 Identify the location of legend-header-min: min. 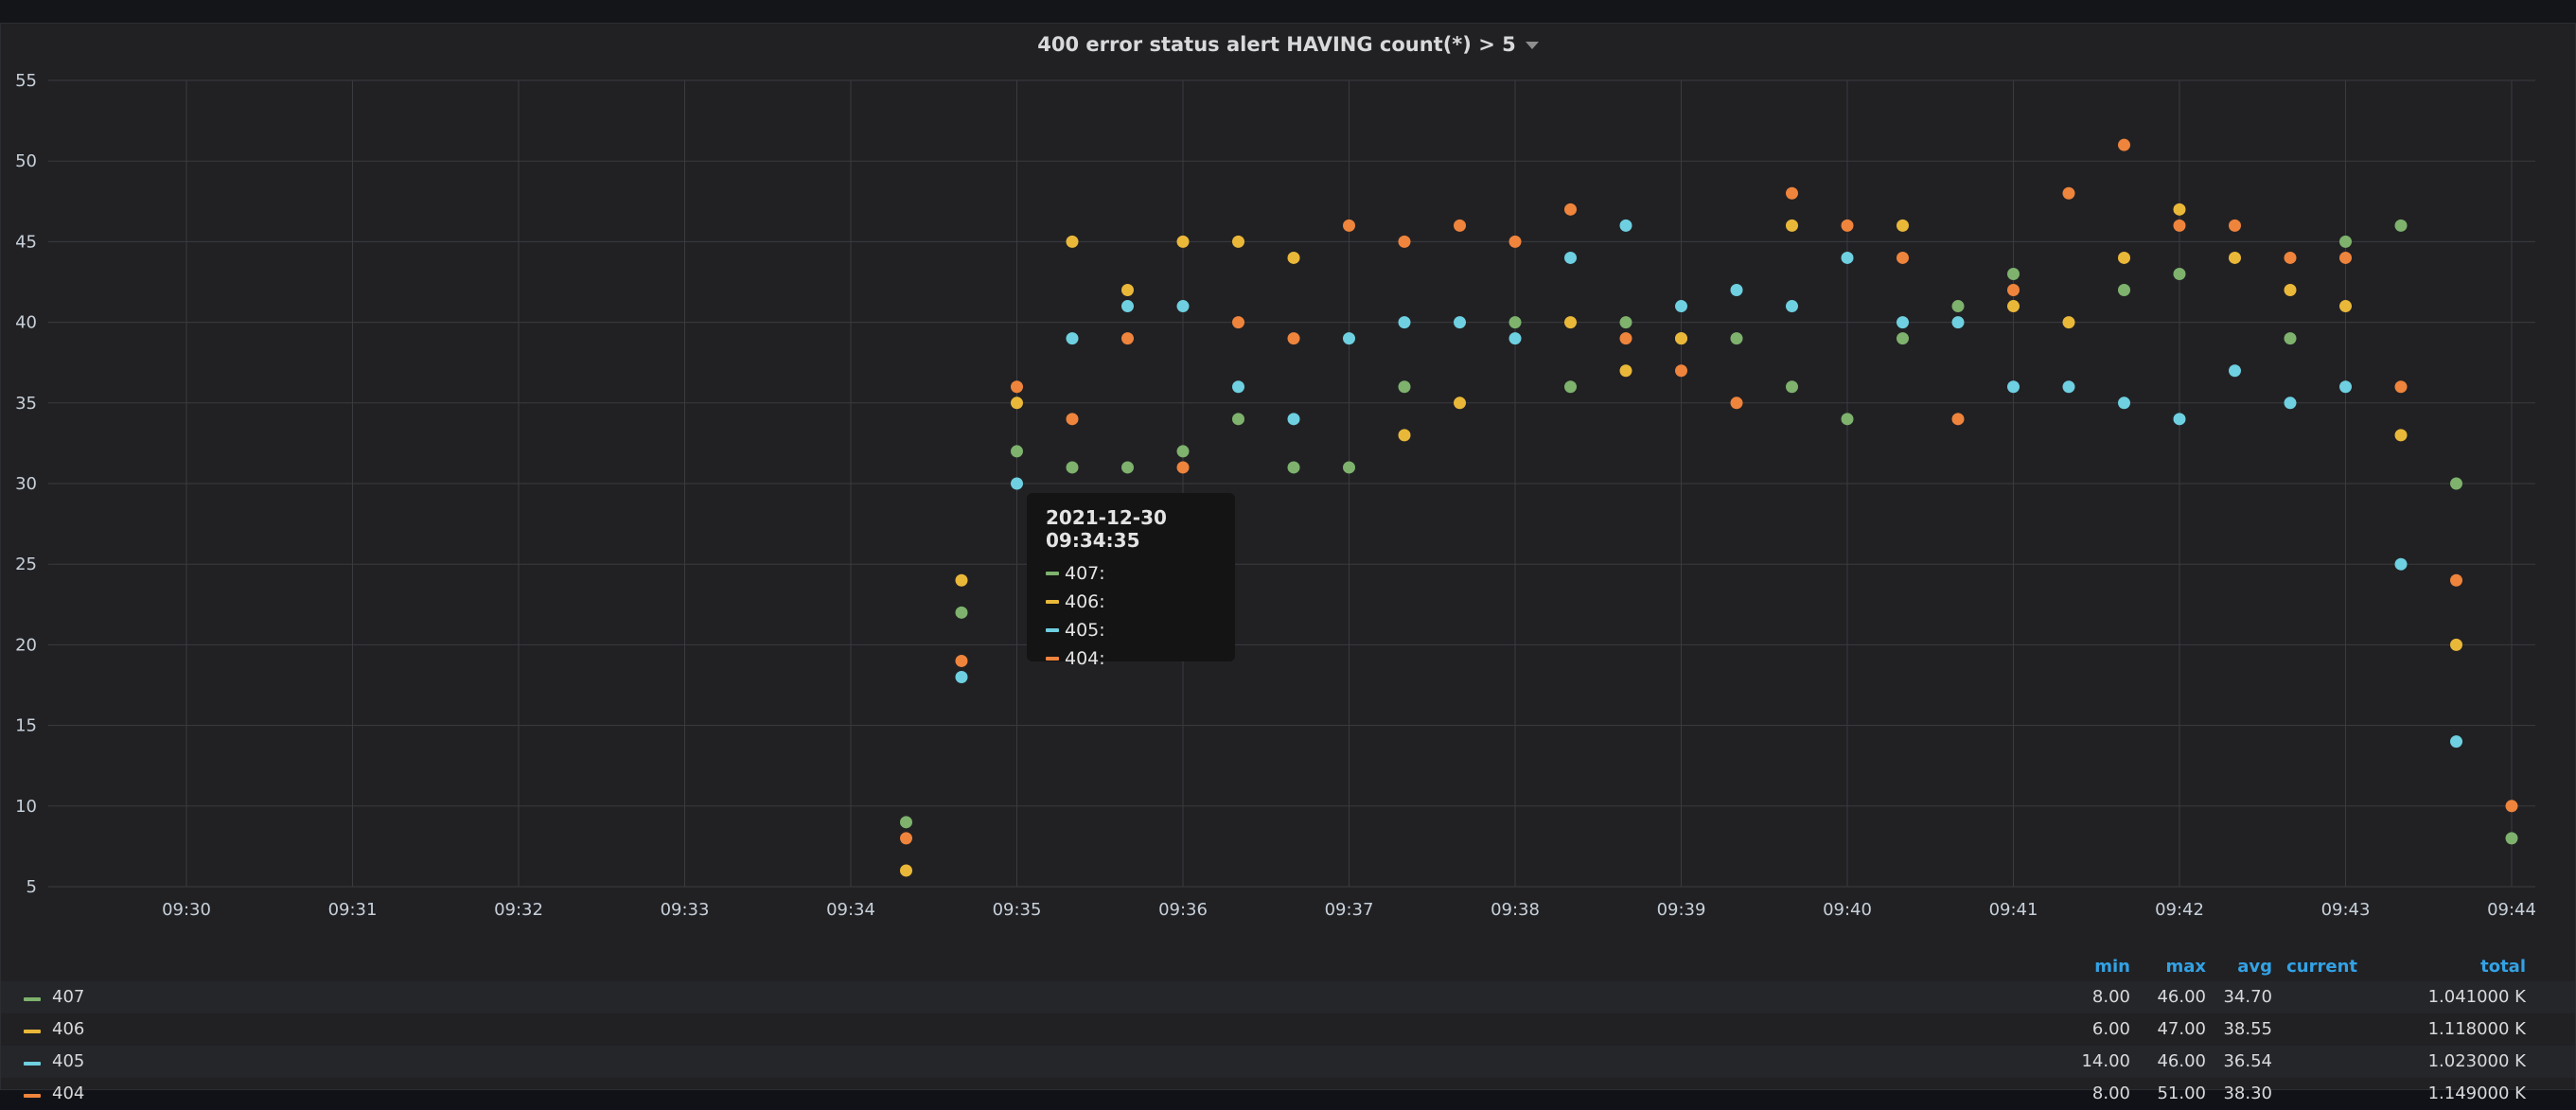
(2112, 967).